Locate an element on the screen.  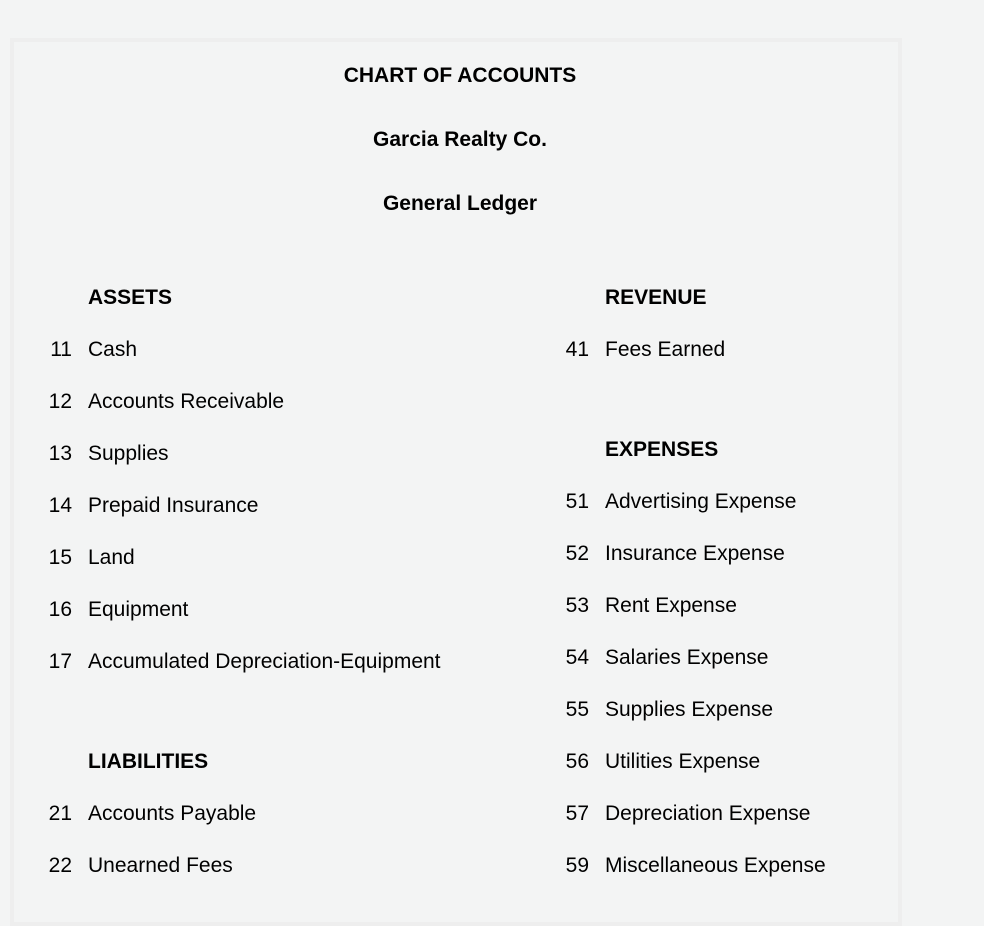
account-number: 12 is located at coordinates (60, 401).